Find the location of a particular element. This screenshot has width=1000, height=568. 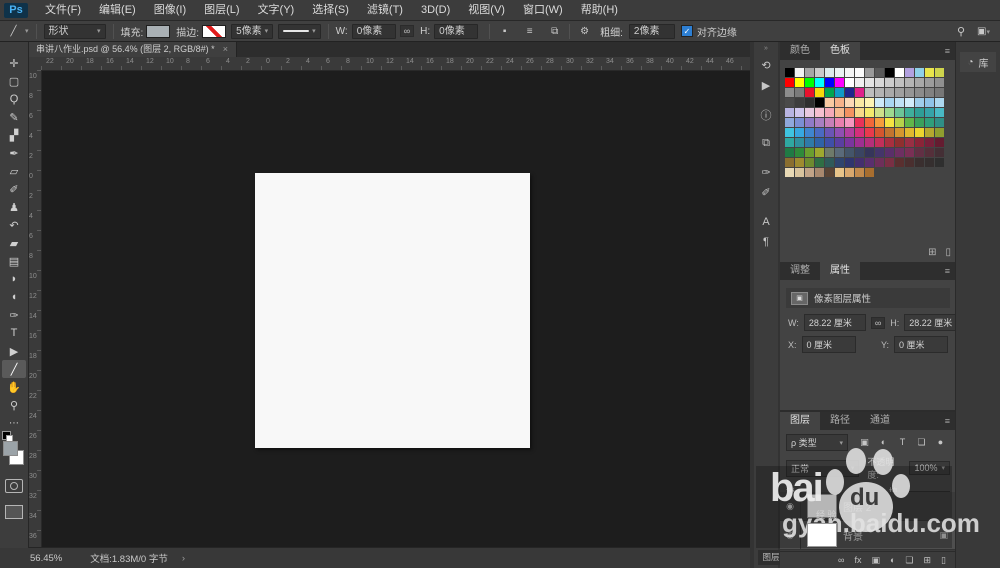

eraser-tool: ▰ is located at coordinates (14, 243).